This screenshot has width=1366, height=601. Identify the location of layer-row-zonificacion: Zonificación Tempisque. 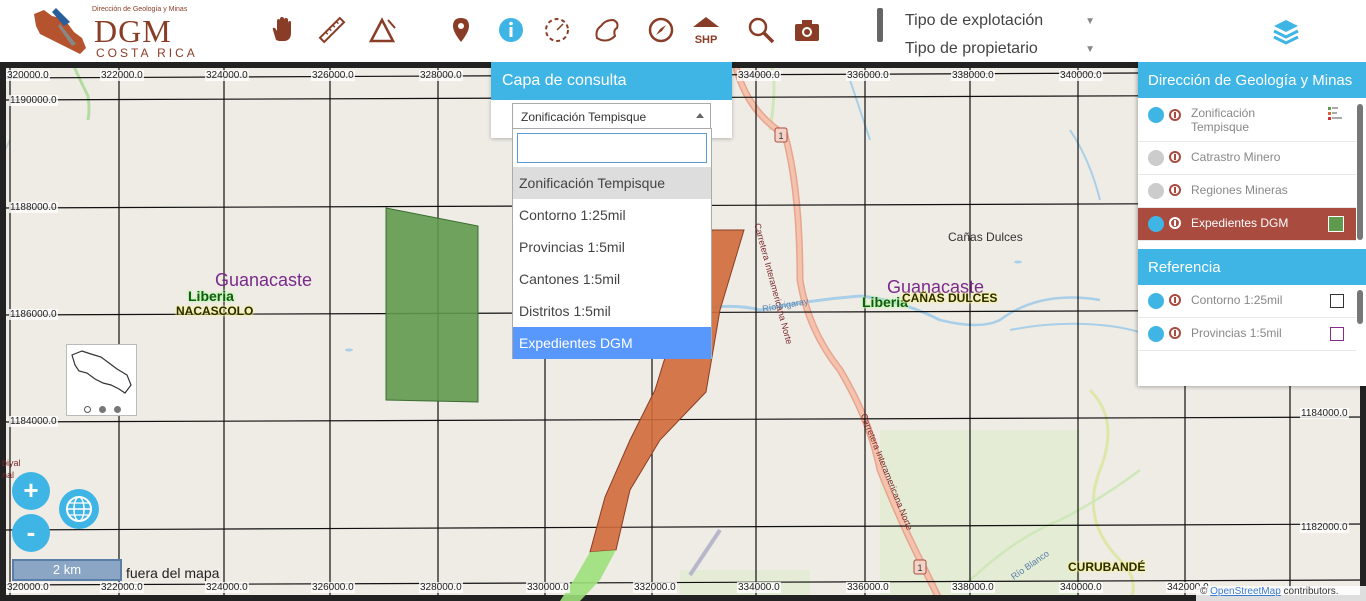
(1247, 122).